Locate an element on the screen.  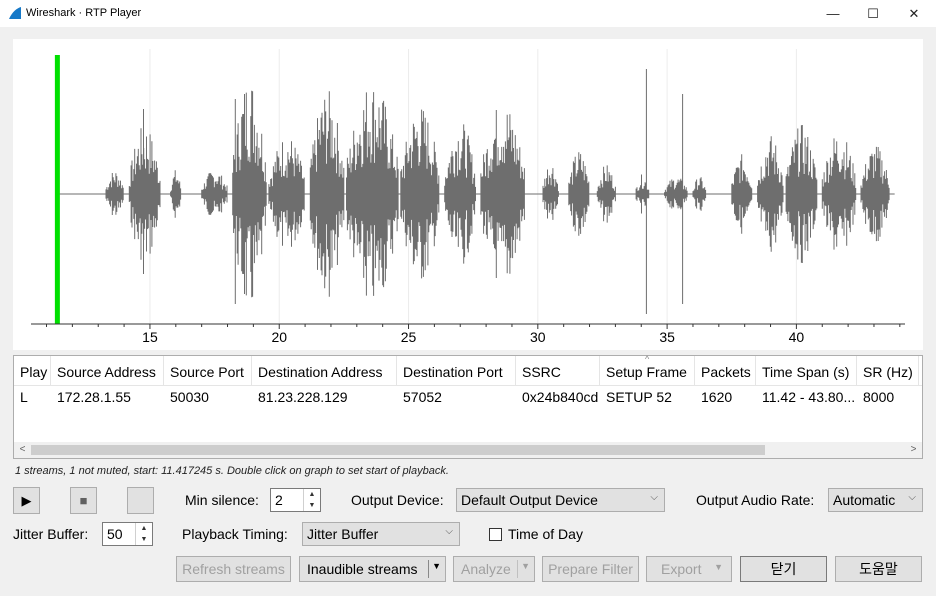
time-of-day-label: Time of Day is located at coordinates (545, 534).